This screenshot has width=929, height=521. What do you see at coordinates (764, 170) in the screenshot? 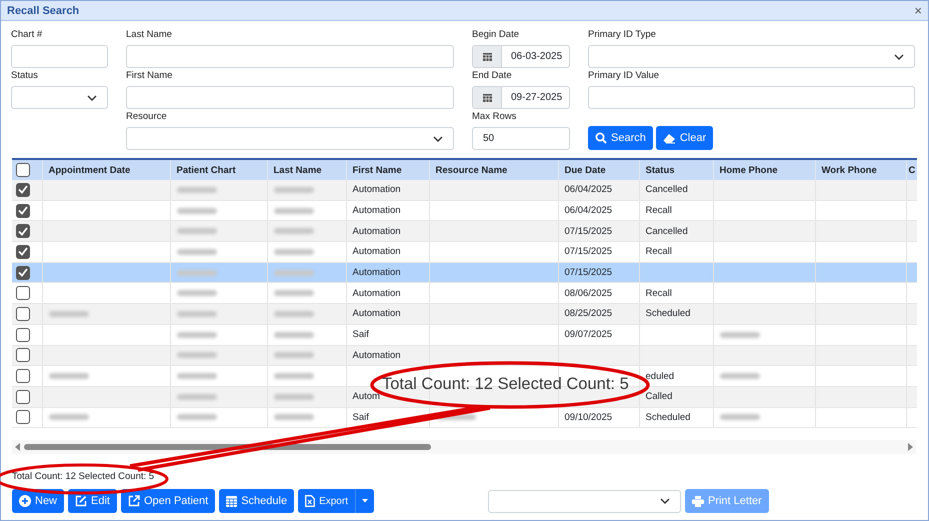
I see `column-header: Home Phone` at bounding box center [764, 170].